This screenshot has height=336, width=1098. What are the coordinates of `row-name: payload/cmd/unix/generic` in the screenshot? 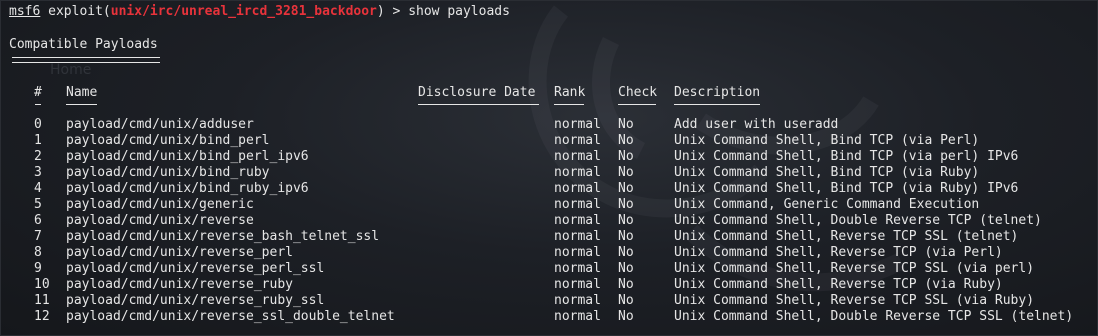 It's located at (160, 204).